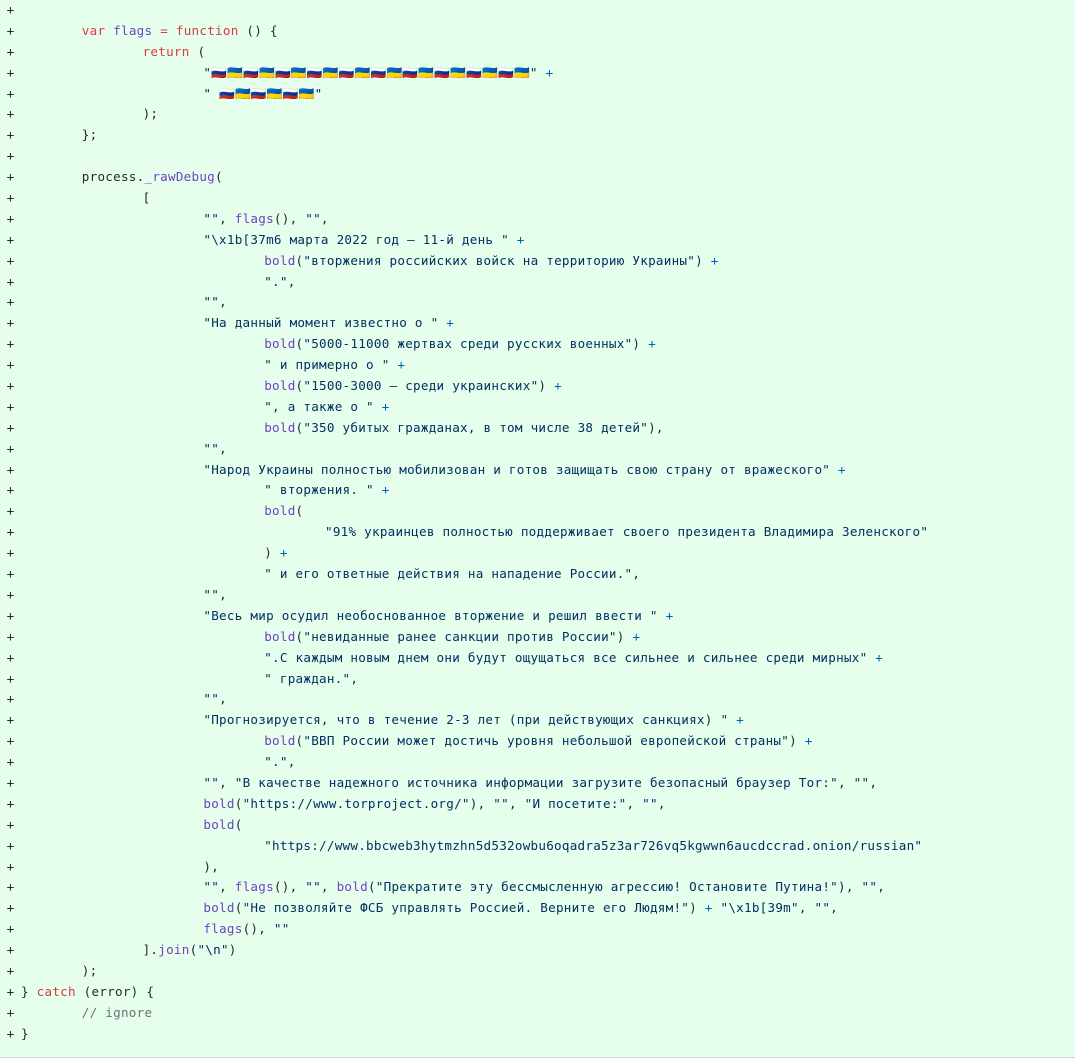  What do you see at coordinates (115, 991) in the screenshot?
I see `punctuation-token: (error) {` at bounding box center [115, 991].